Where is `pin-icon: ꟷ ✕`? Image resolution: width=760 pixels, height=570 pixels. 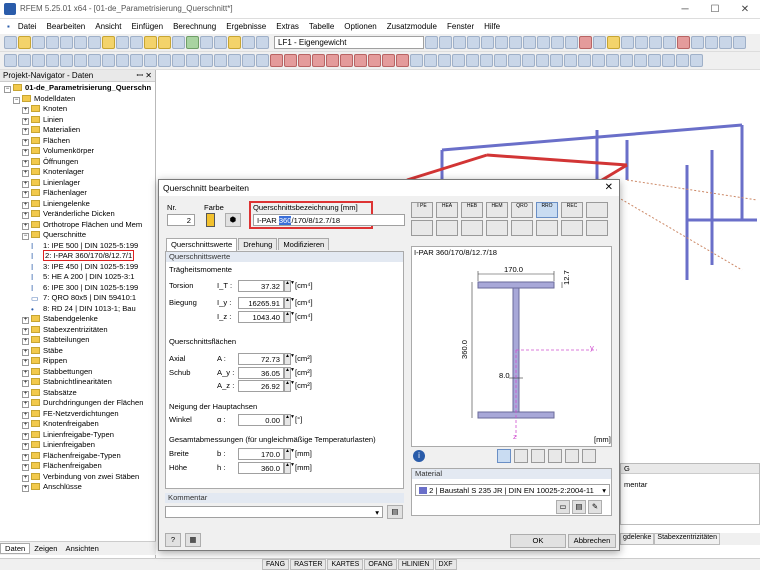 pin-icon: ꟷ ✕ is located at coordinates (146, 76).